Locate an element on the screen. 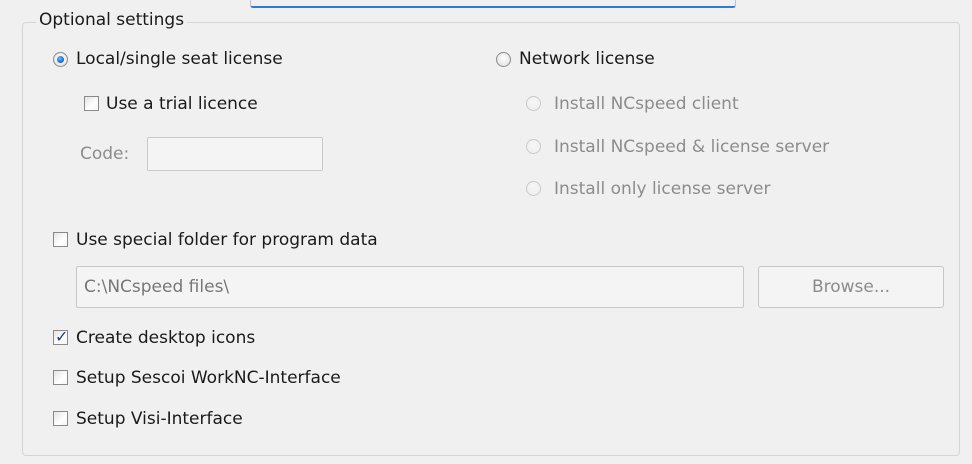  trial-licence-label: Use a trial licence is located at coordinates (182, 104).